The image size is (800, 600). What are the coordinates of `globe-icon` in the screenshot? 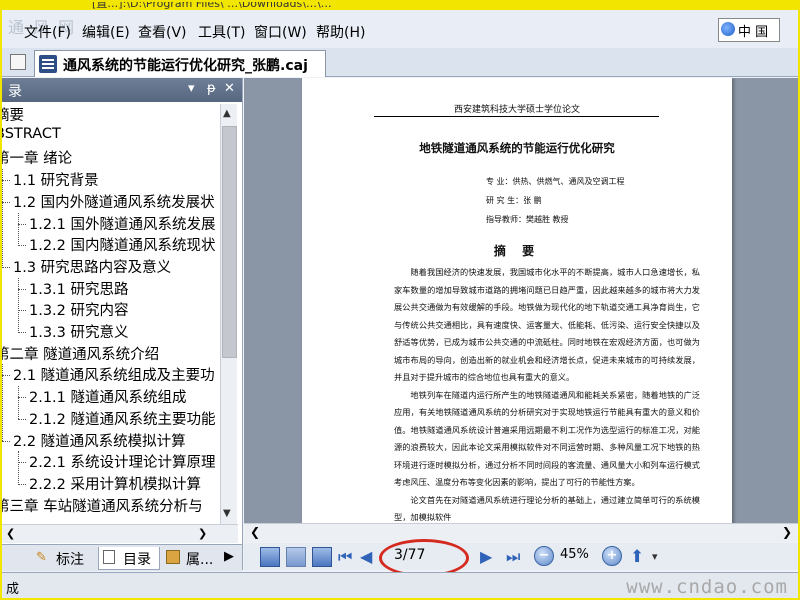 It's located at (728, 29).